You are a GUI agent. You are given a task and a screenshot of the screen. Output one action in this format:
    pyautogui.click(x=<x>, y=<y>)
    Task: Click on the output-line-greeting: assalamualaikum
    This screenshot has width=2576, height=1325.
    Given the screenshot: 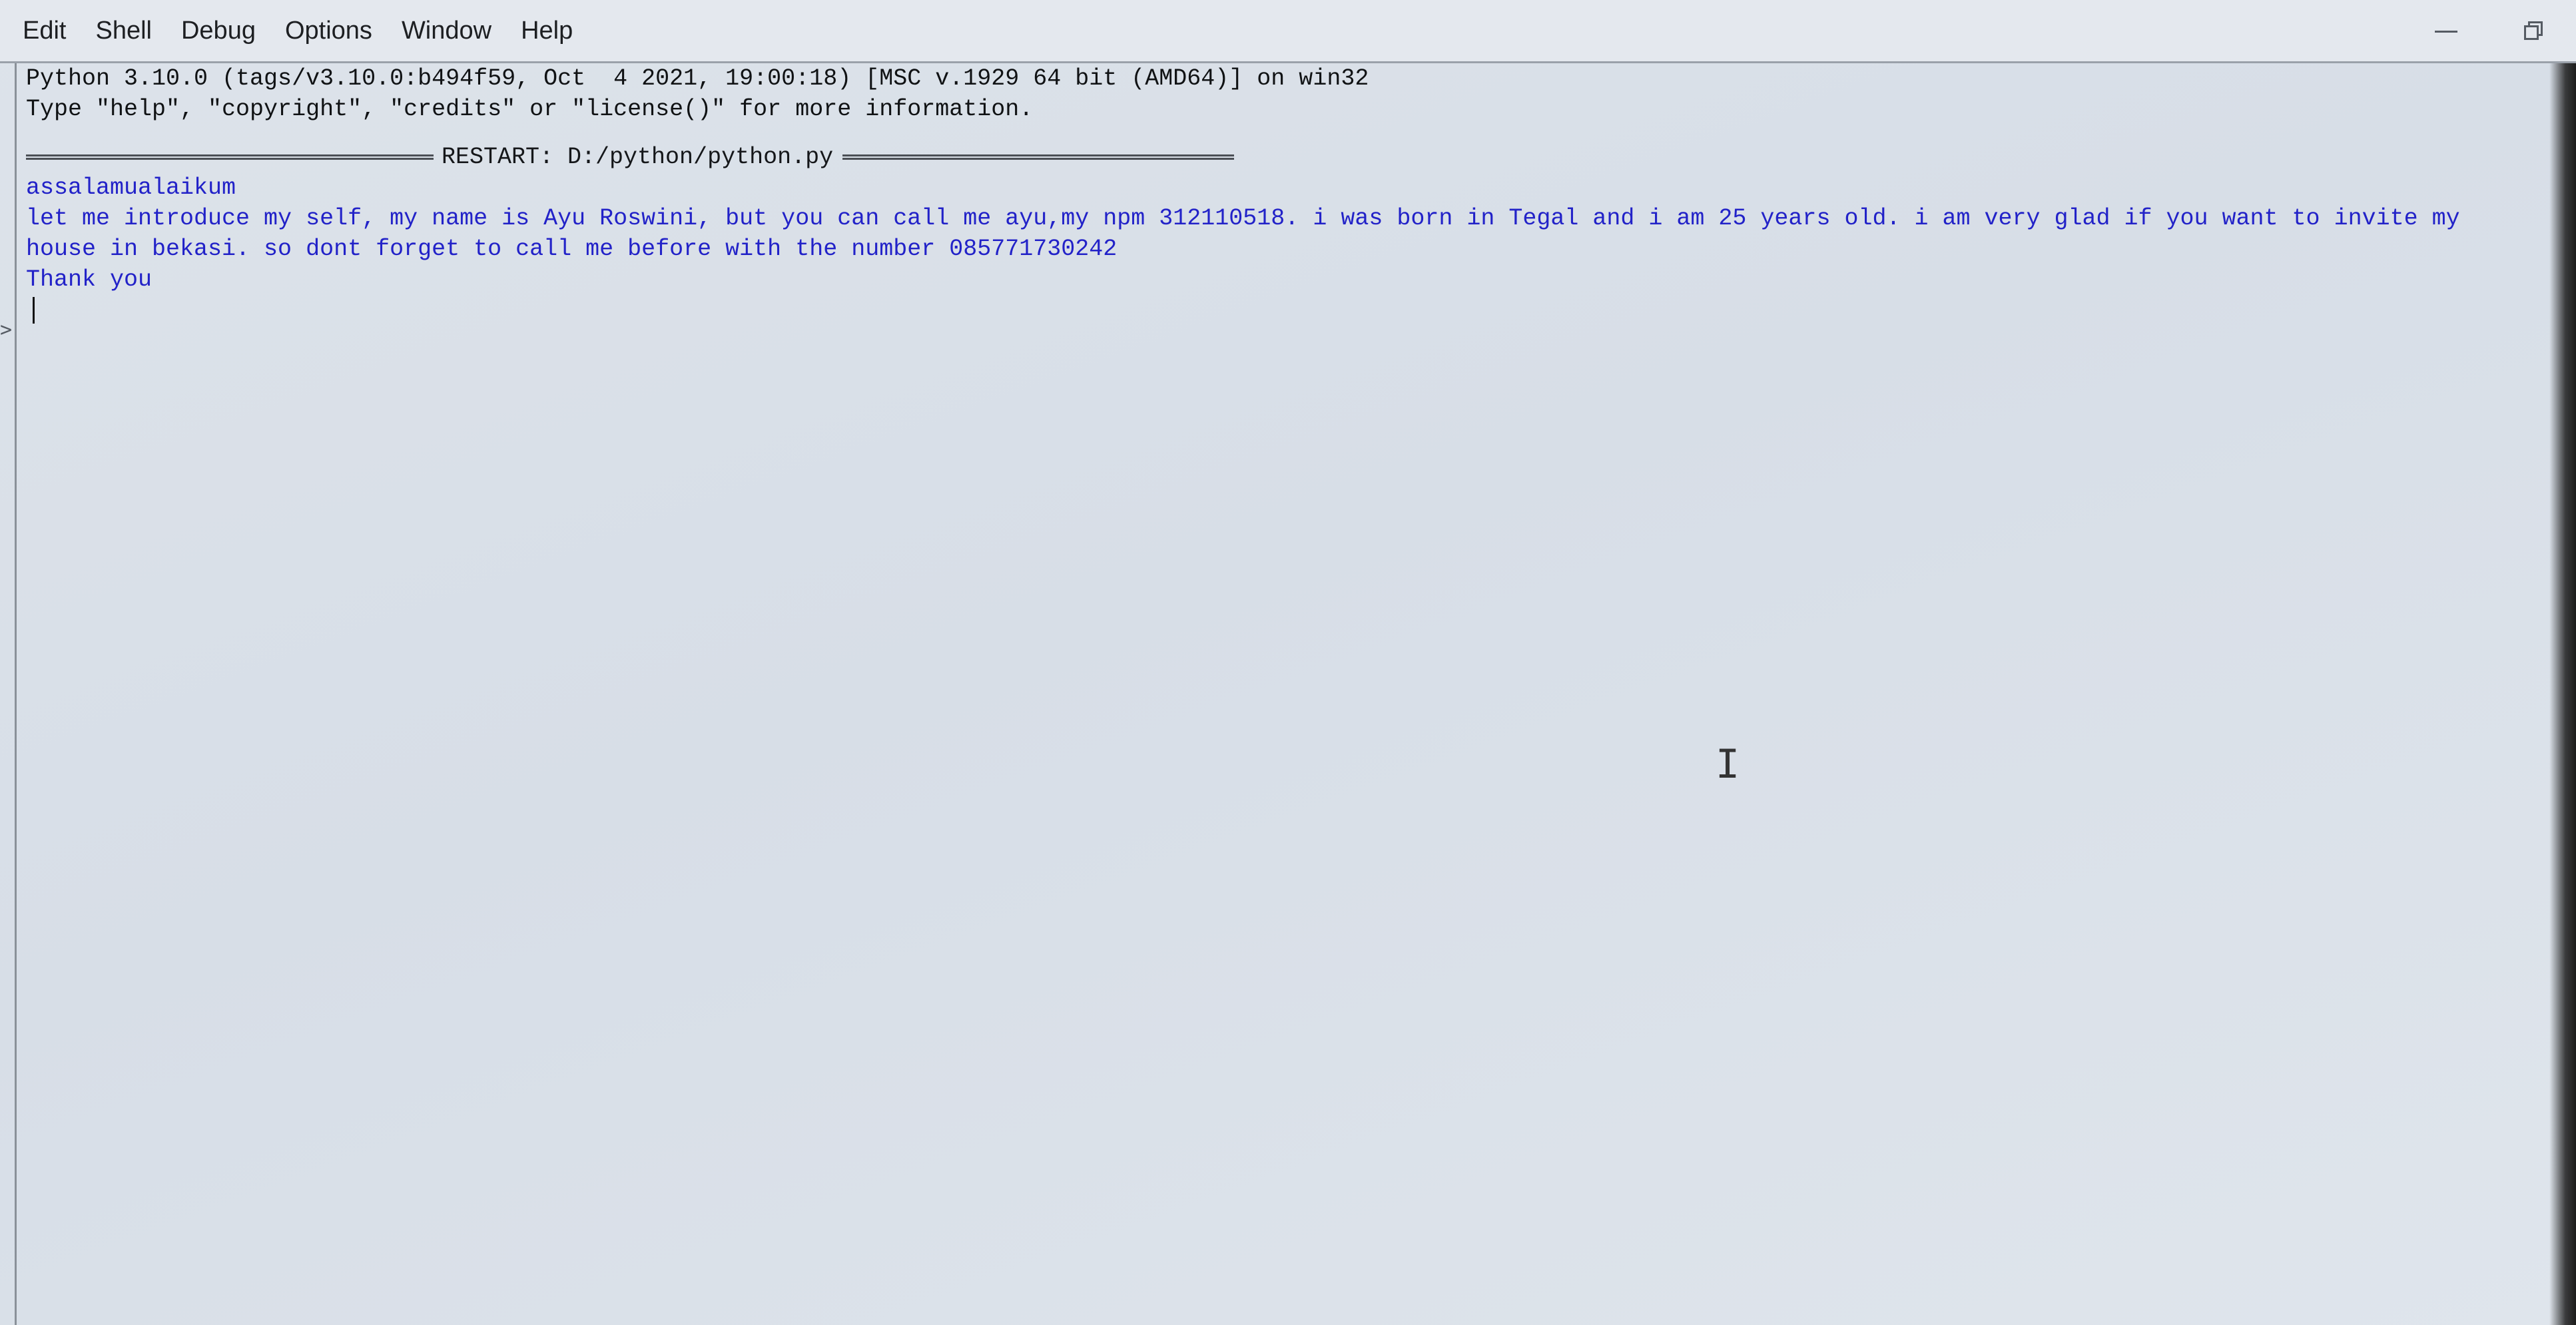 What is the action you would take?
    pyautogui.click(x=131, y=188)
    